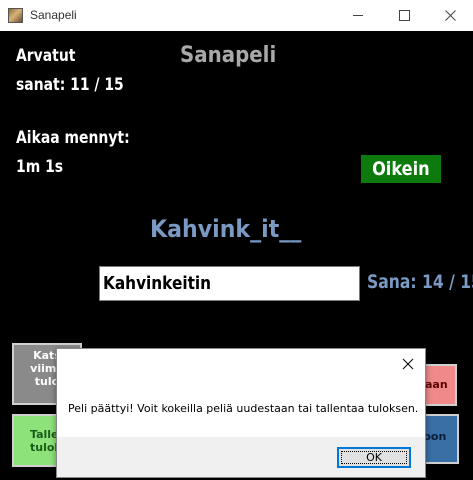 The width and height of the screenshot is (473, 480). Describe the element at coordinates (408, 364) in the screenshot. I see `dialog-close-icon` at that location.